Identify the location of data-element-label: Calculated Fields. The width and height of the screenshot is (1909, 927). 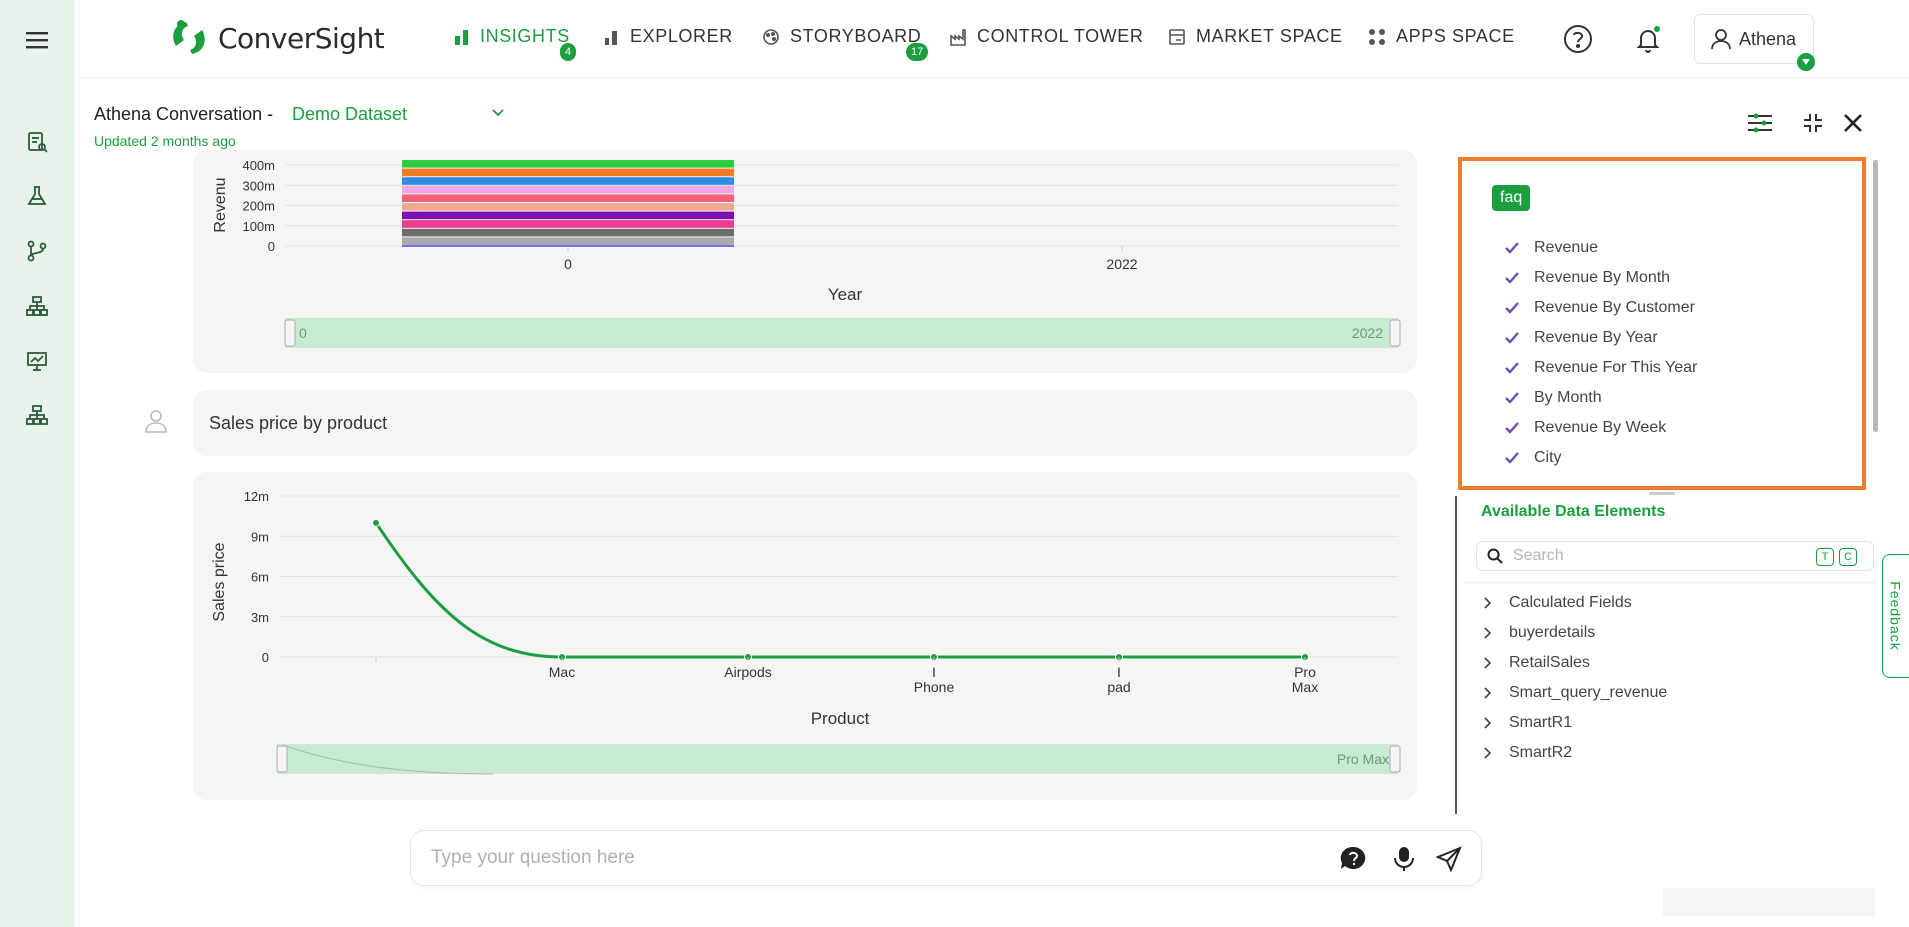
(1570, 602).